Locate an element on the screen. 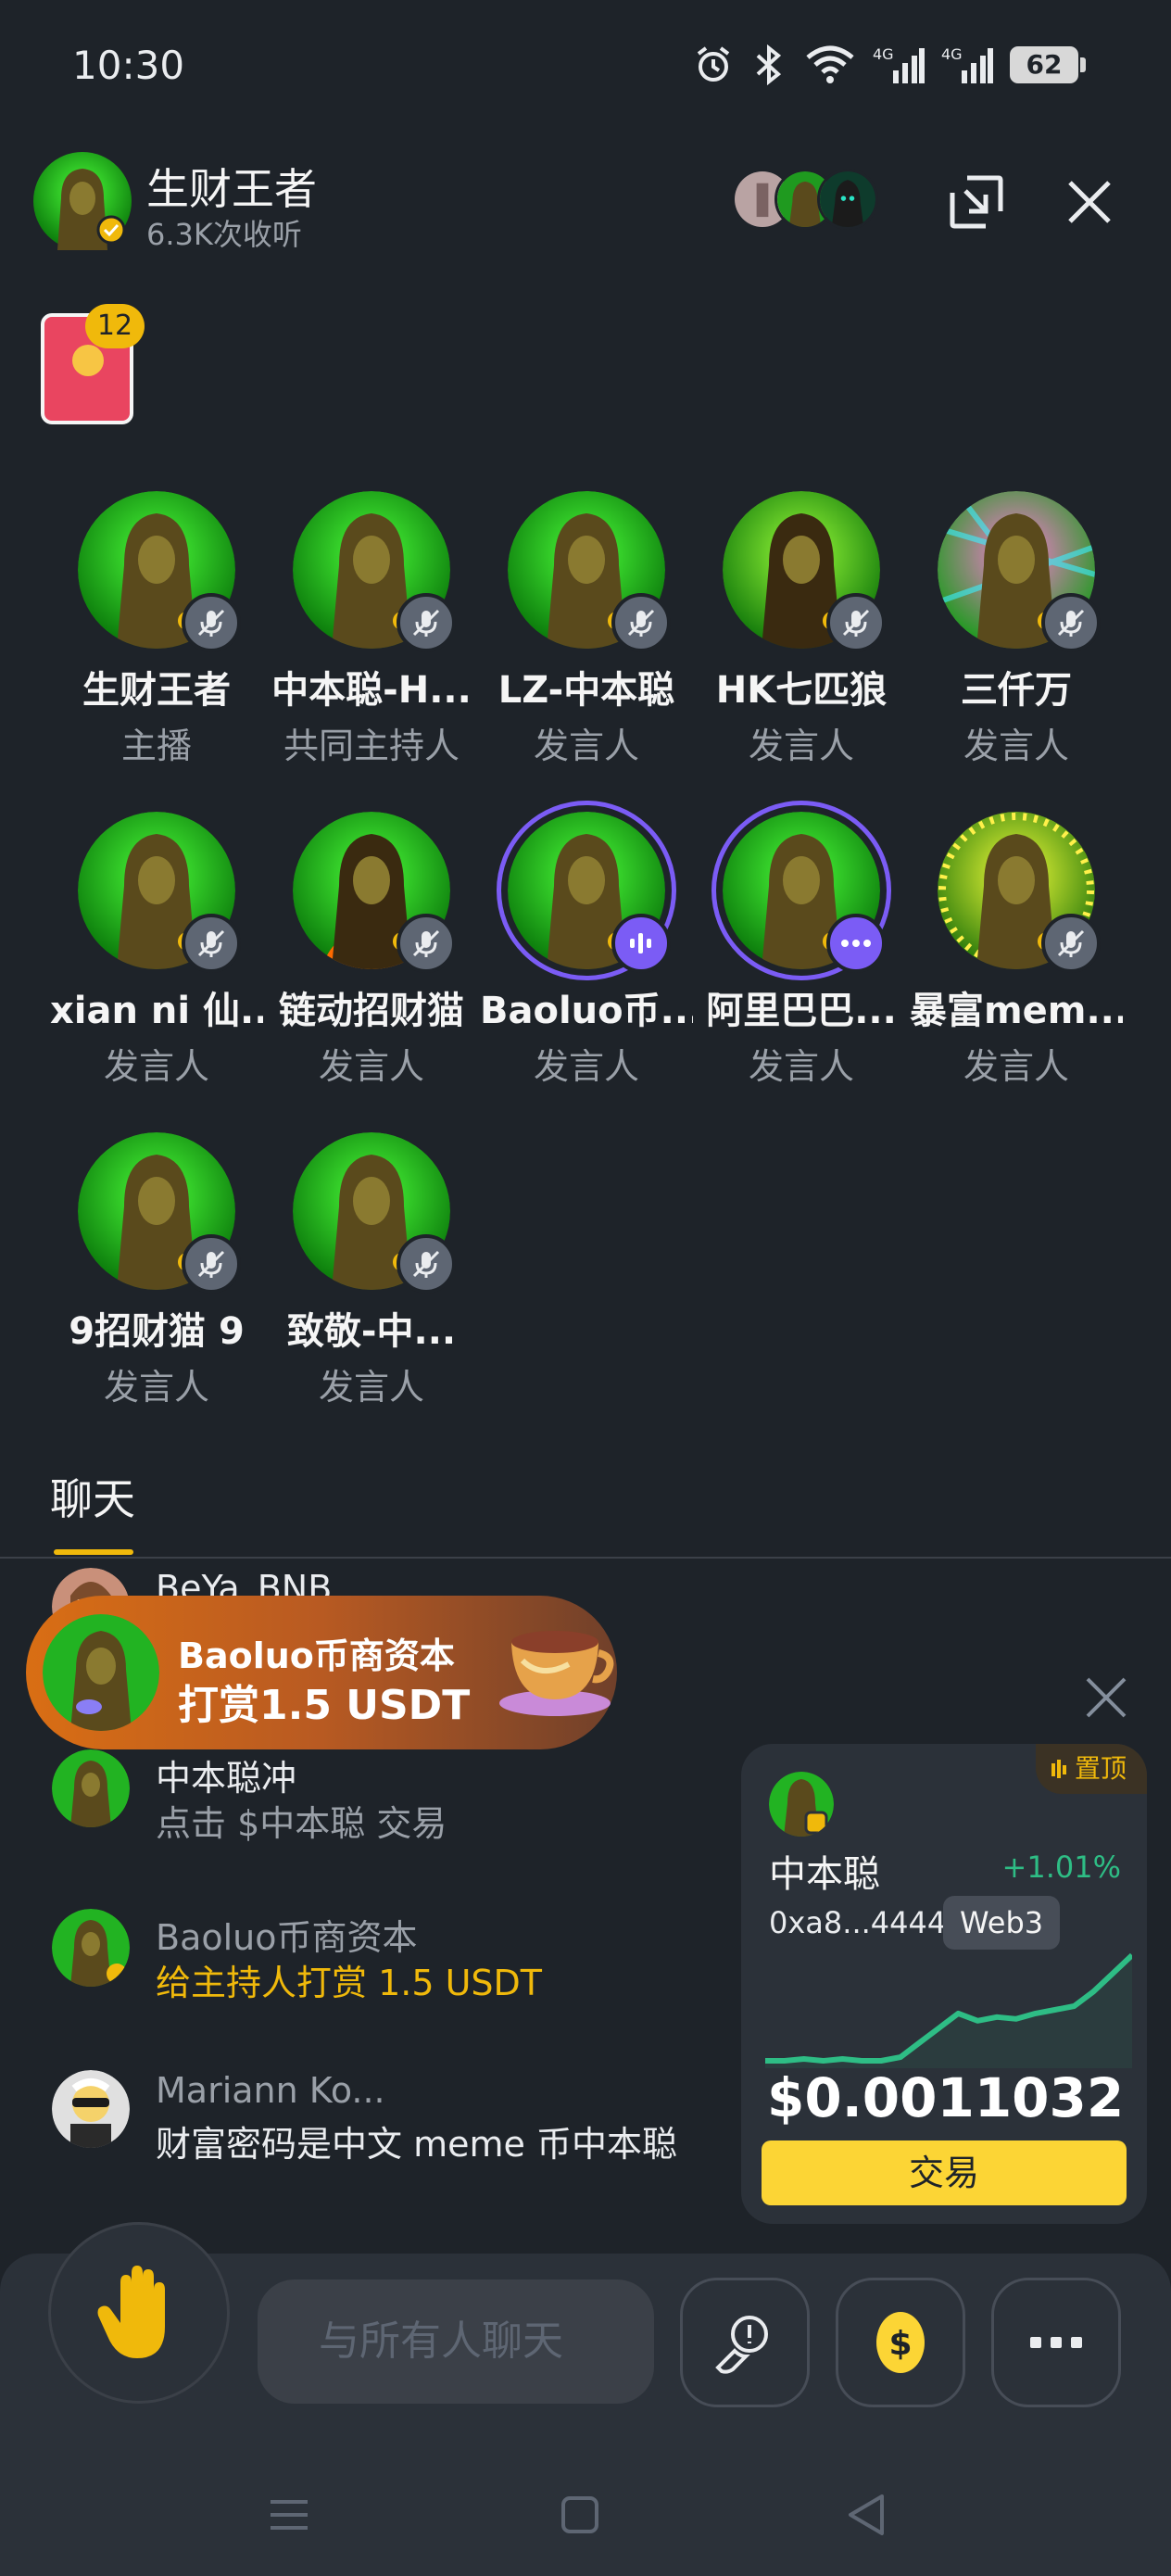 The height and width of the screenshot is (2576, 1171). speaker-name: 生财王者 is located at coordinates (156, 690).